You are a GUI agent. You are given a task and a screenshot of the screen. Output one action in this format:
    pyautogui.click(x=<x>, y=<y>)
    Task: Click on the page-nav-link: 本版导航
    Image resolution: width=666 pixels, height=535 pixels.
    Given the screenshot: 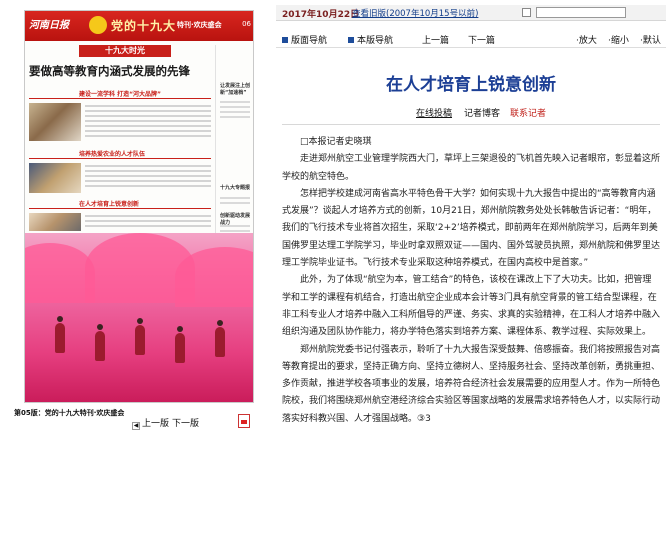 What is the action you would take?
    pyautogui.click(x=370, y=39)
    